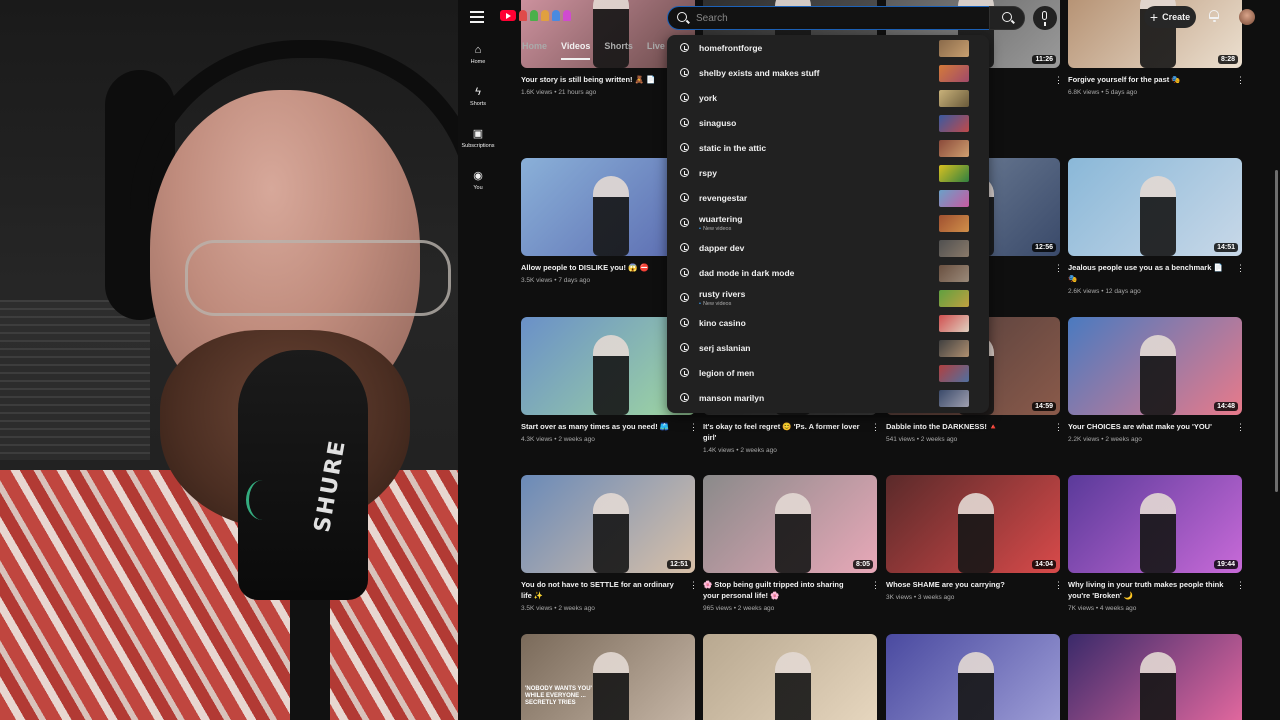  I want to click on tab-live: Live, so click(656, 47).